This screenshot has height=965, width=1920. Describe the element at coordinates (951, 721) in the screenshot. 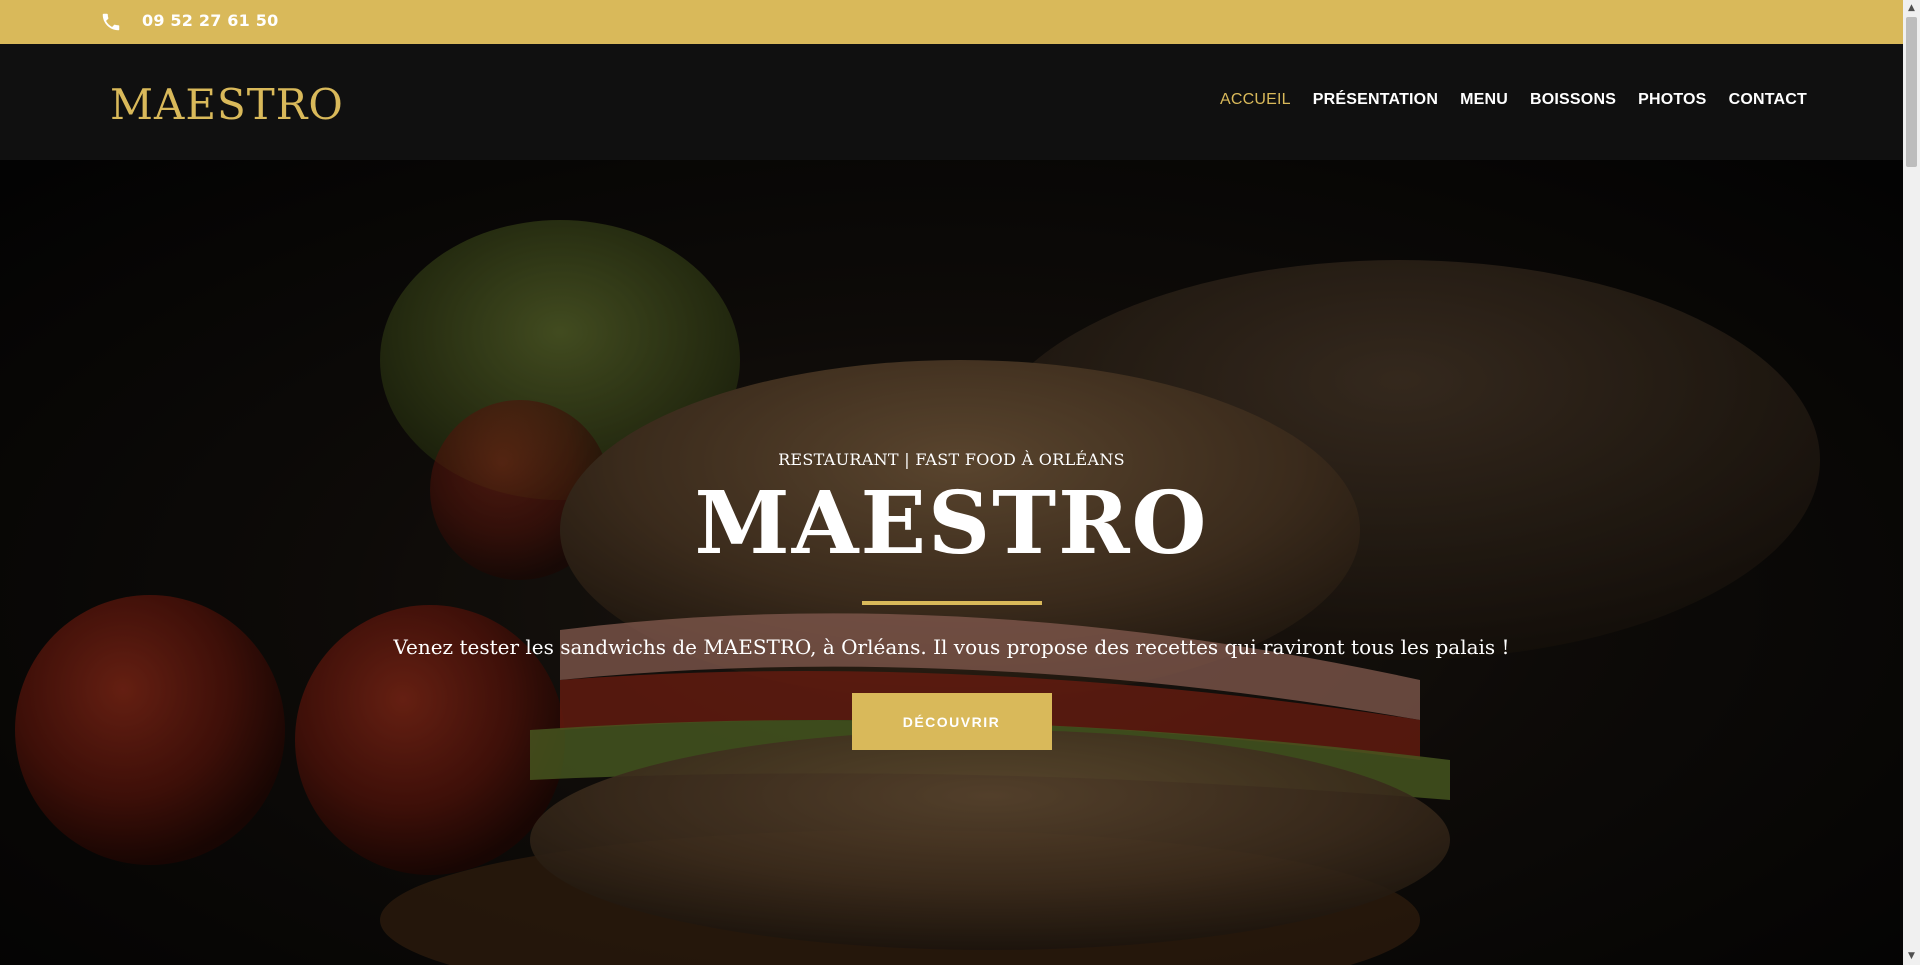

I see `discover-button: DÉCOUVRIR` at that location.